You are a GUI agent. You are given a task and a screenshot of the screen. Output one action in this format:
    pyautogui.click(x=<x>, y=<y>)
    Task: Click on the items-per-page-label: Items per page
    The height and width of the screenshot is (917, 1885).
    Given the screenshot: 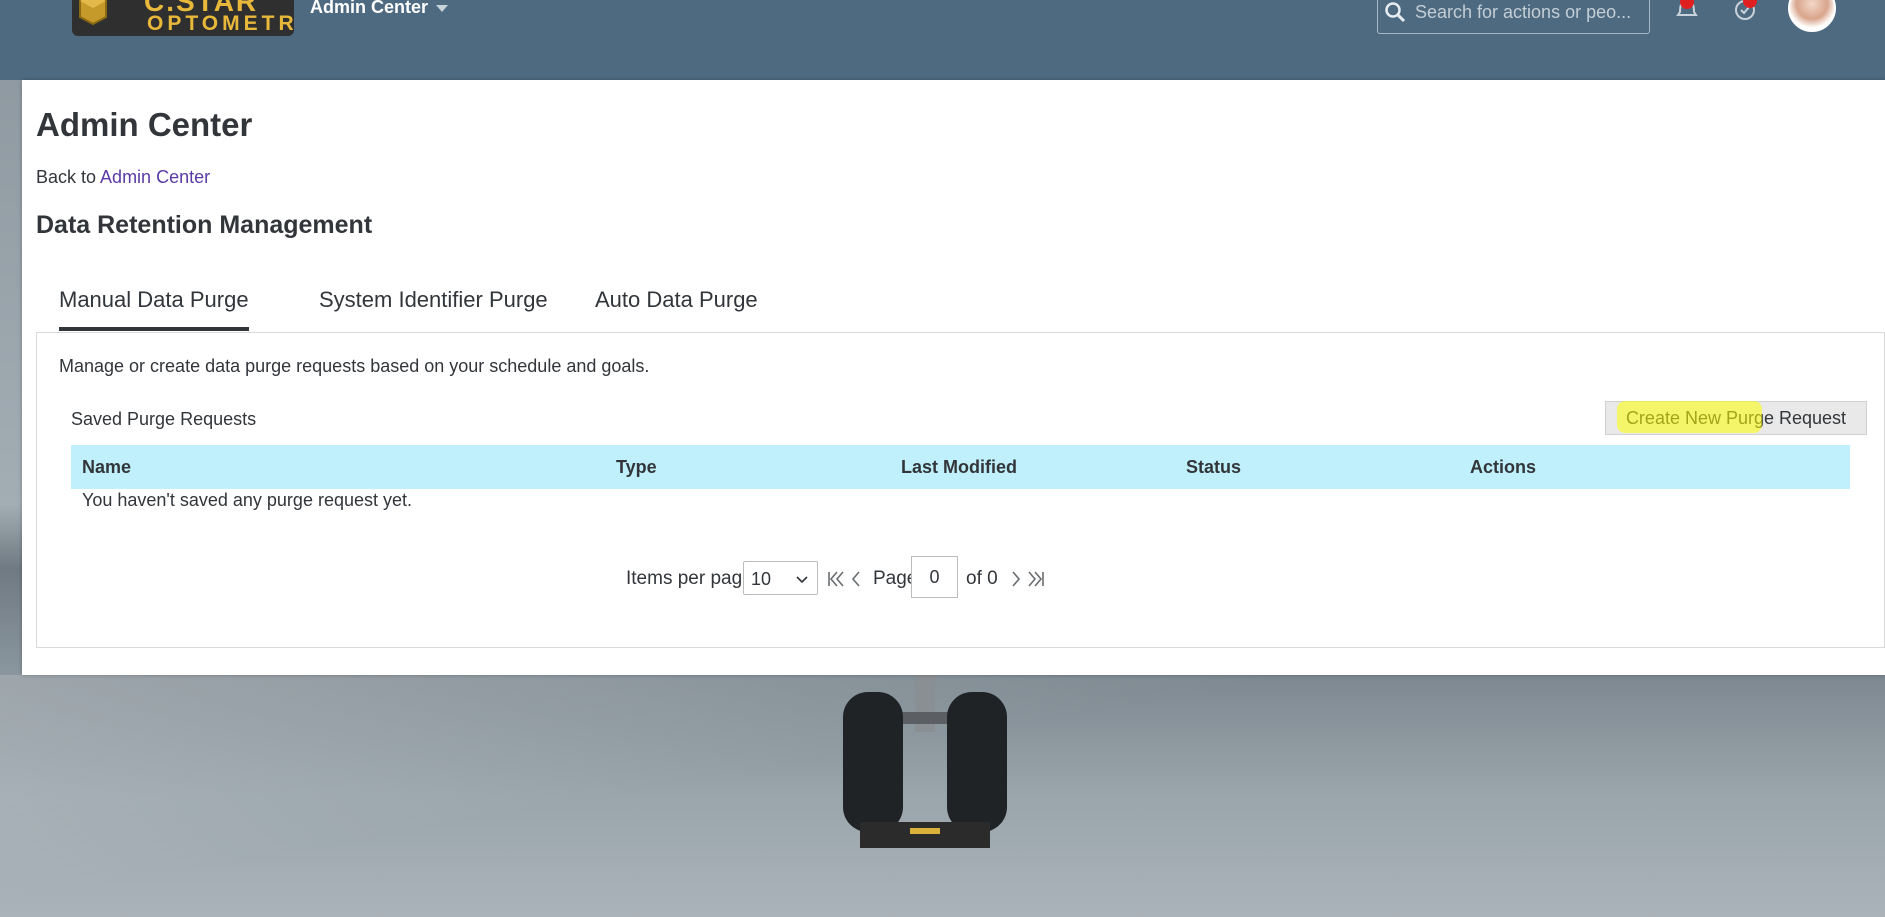 What is the action you would take?
    pyautogui.click(x=689, y=578)
    